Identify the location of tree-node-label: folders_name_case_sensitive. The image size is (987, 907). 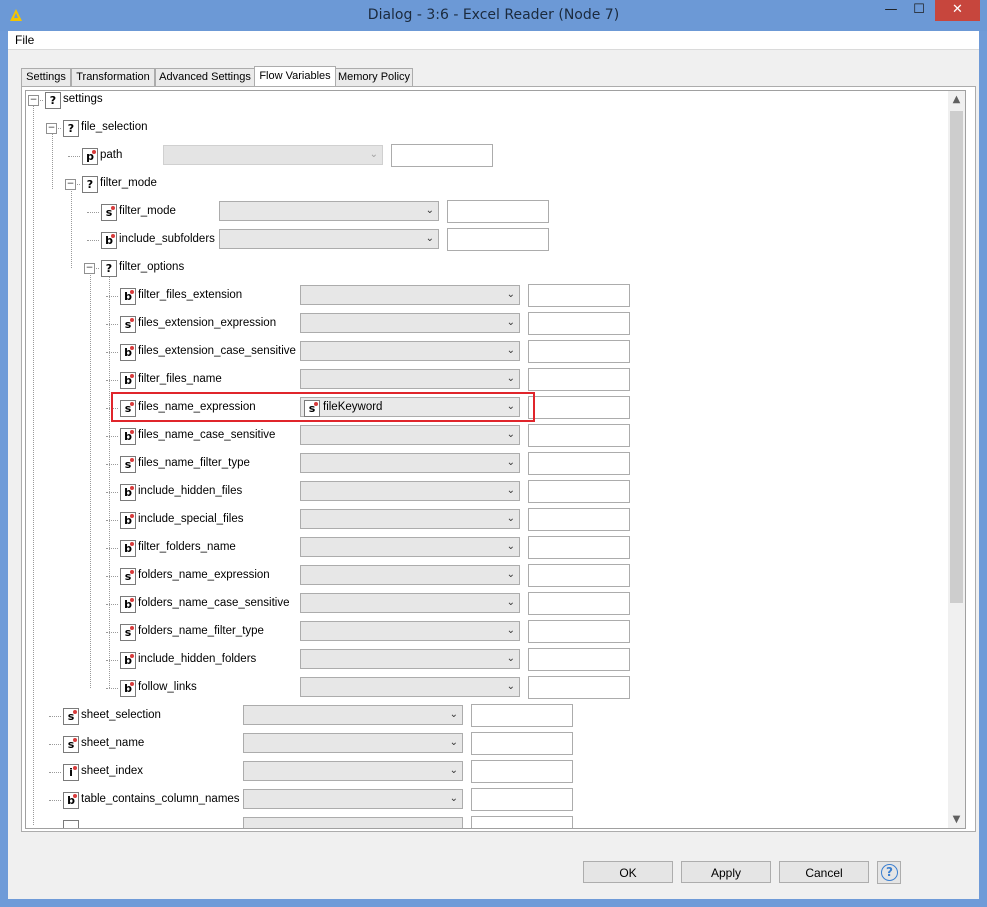
(214, 603).